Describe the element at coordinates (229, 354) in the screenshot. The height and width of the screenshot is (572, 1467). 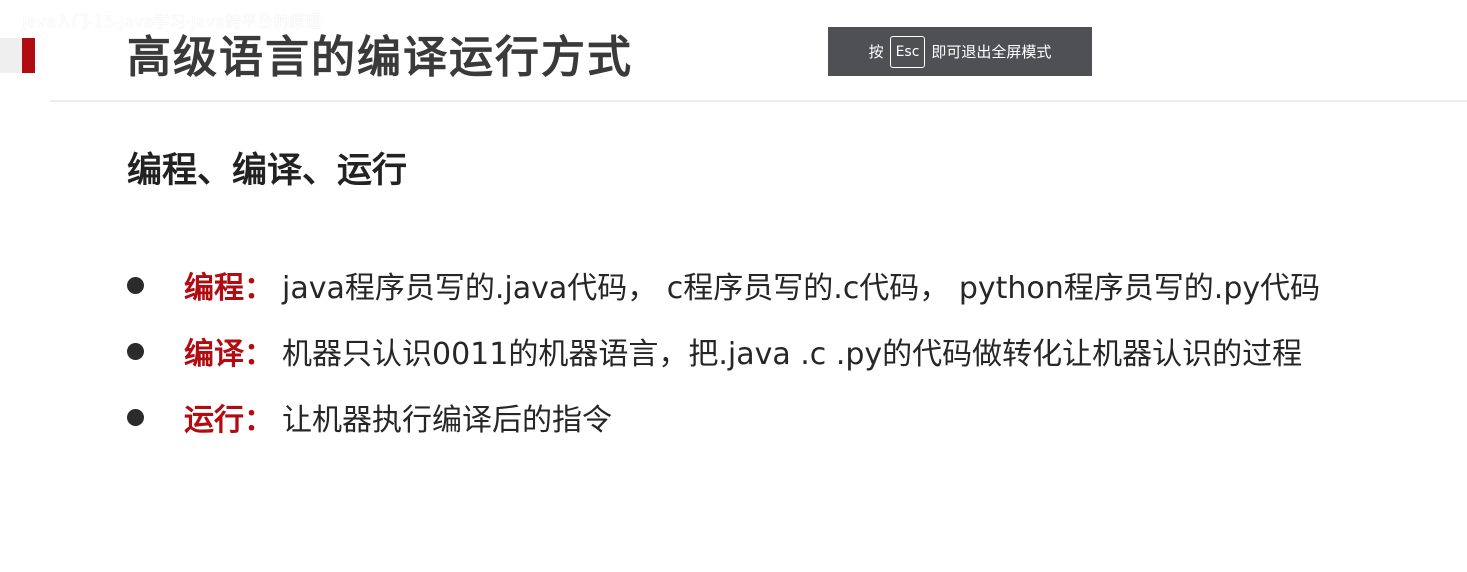
I see `bullet-term: 编译：` at that location.